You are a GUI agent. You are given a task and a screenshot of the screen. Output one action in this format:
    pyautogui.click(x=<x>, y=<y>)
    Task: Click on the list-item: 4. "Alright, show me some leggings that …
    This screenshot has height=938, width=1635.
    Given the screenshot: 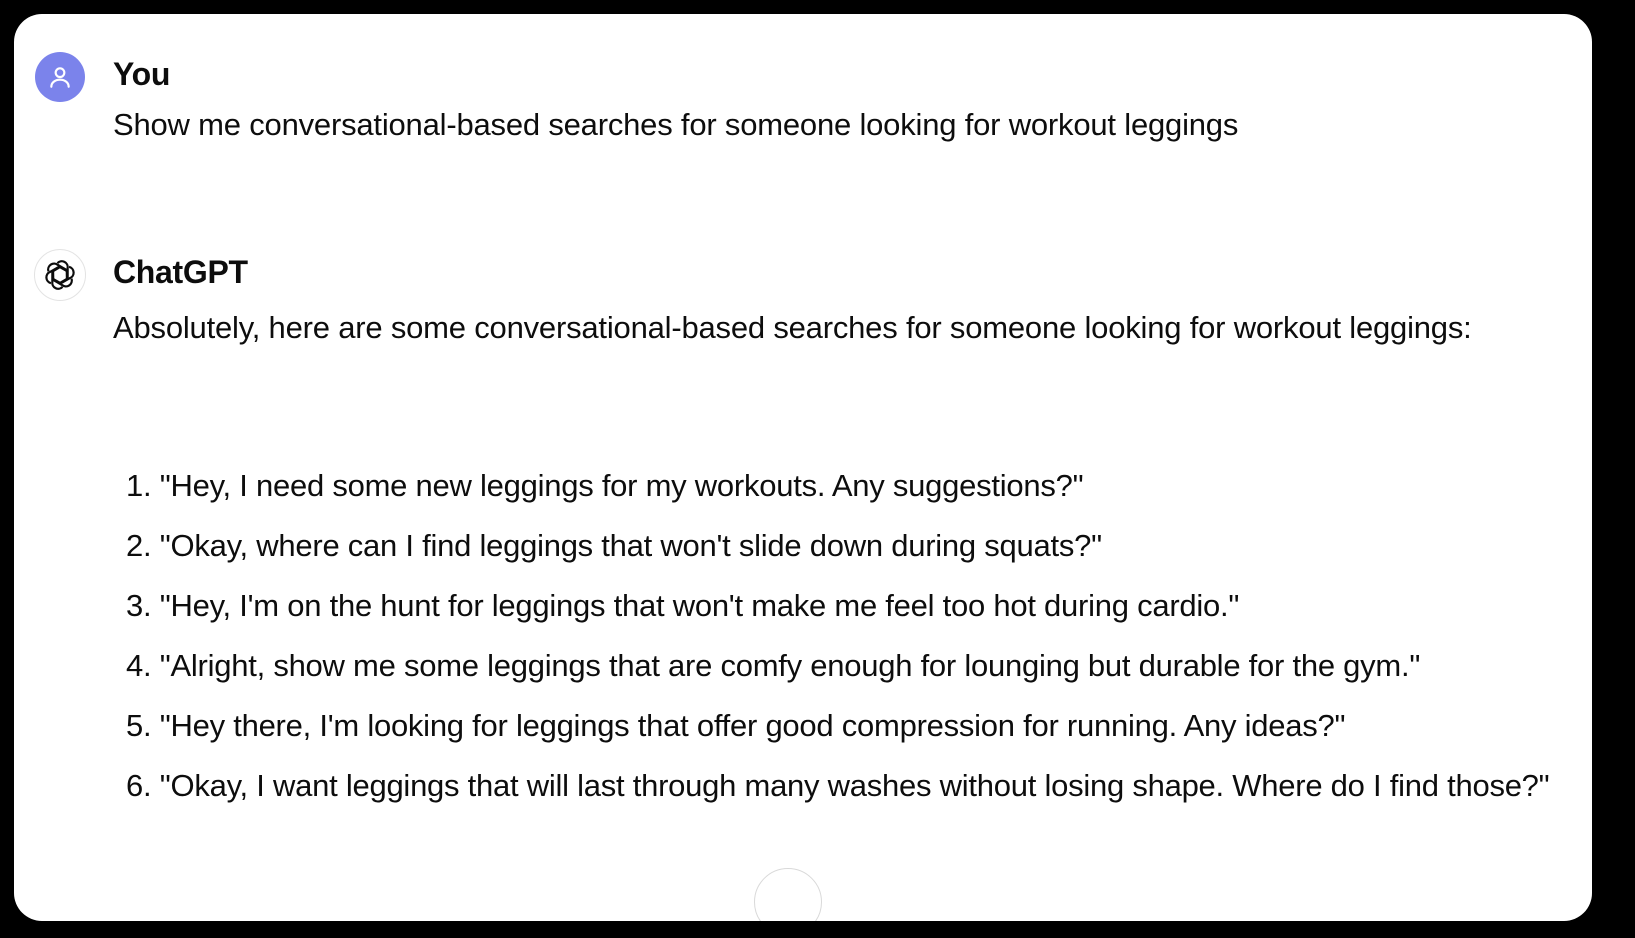 What is the action you would take?
    pyautogui.click(x=773, y=665)
    